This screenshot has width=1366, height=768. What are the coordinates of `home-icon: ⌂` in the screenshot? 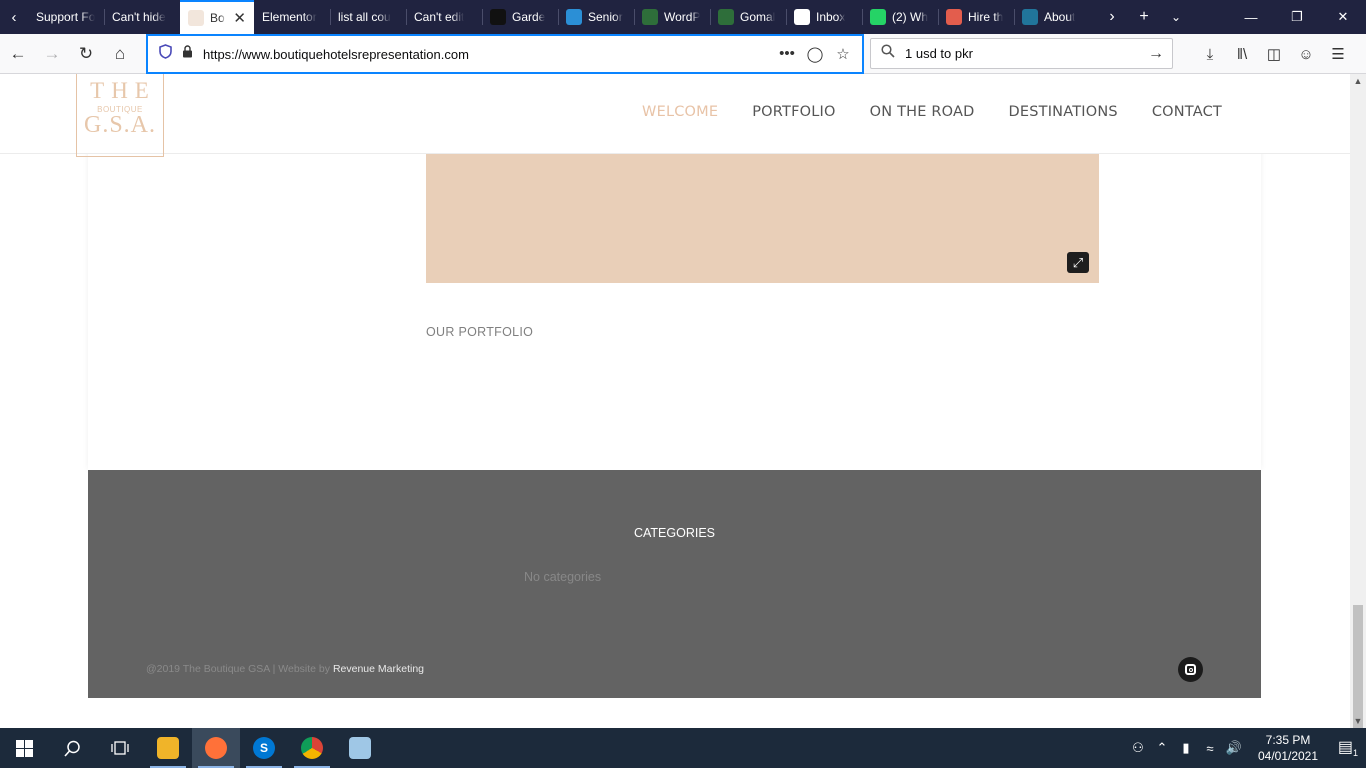 It's located at (120, 54).